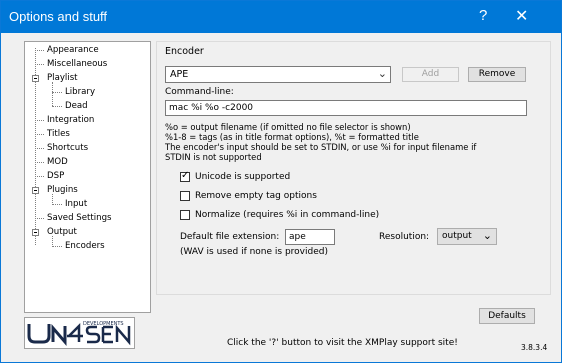 The height and width of the screenshot is (363, 562). Describe the element at coordinates (346, 108) in the screenshot. I see `command-line-input: mac %i %o -c2000` at that location.